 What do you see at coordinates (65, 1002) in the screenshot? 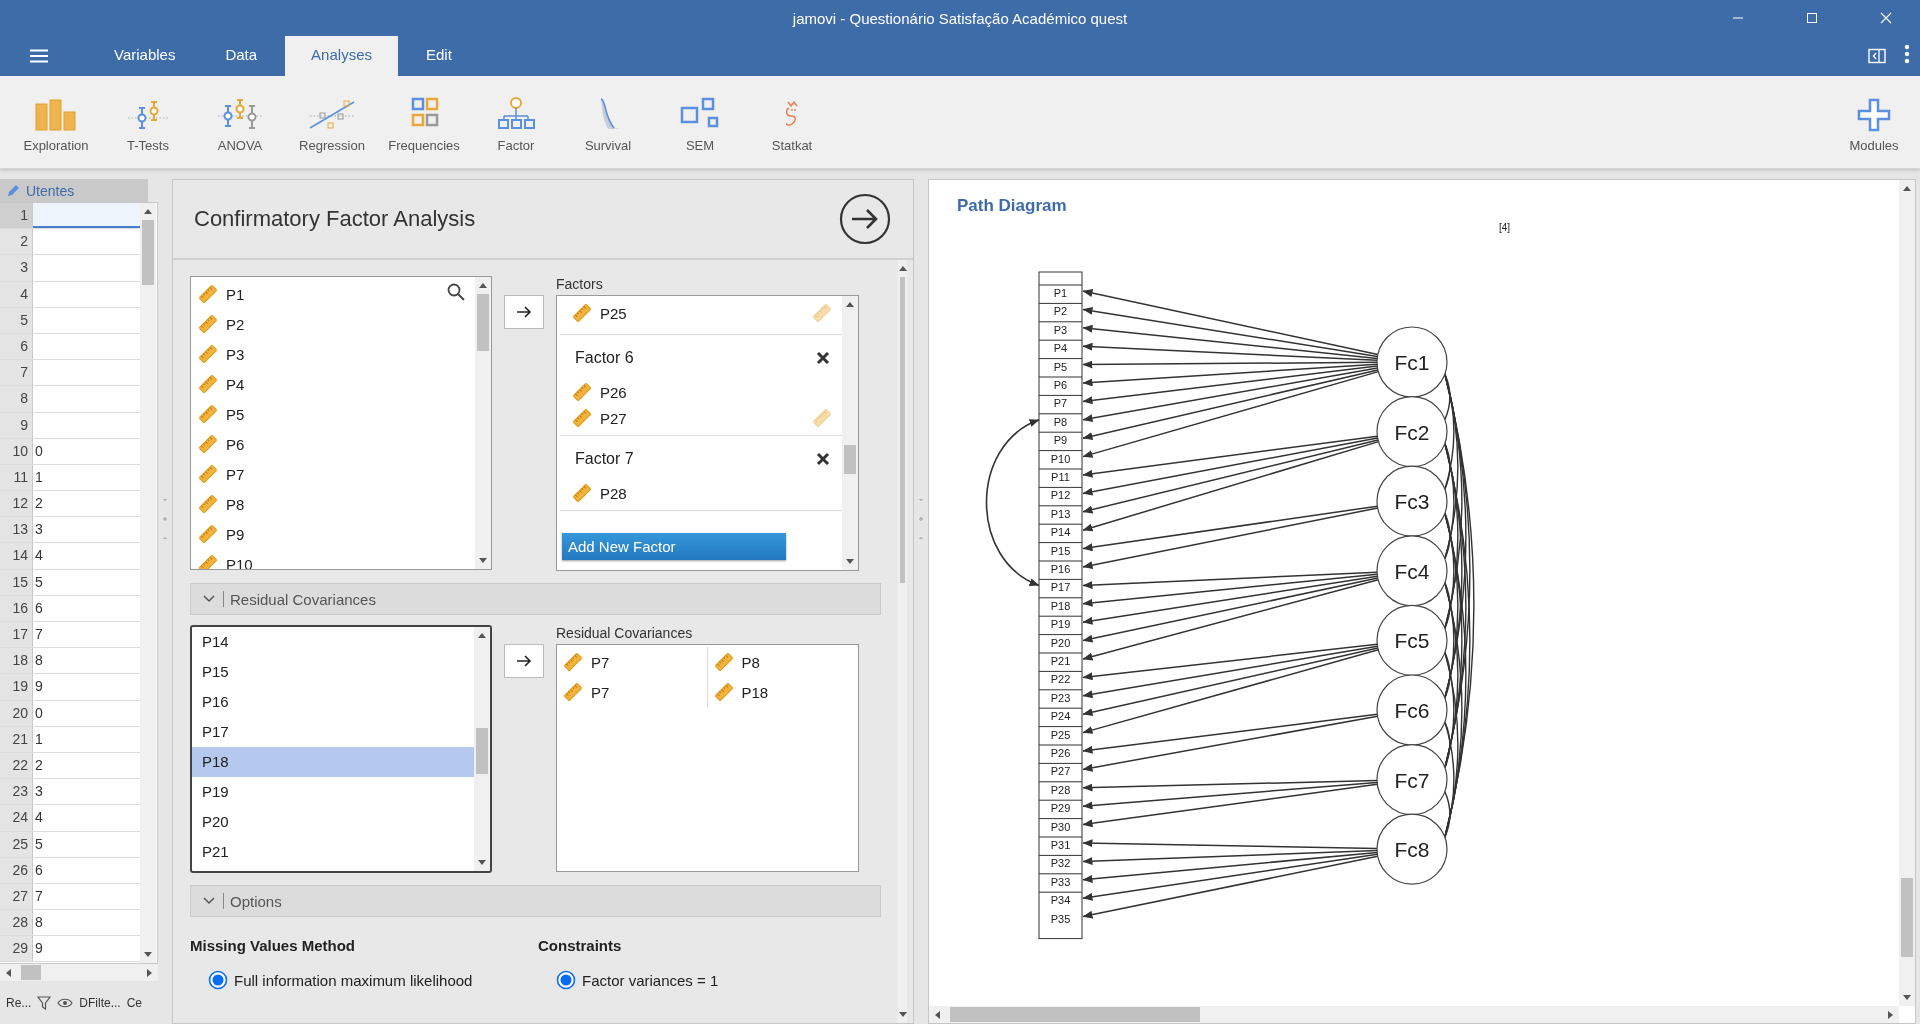
I see `eye-icon` at bounding box center [65, 1002].